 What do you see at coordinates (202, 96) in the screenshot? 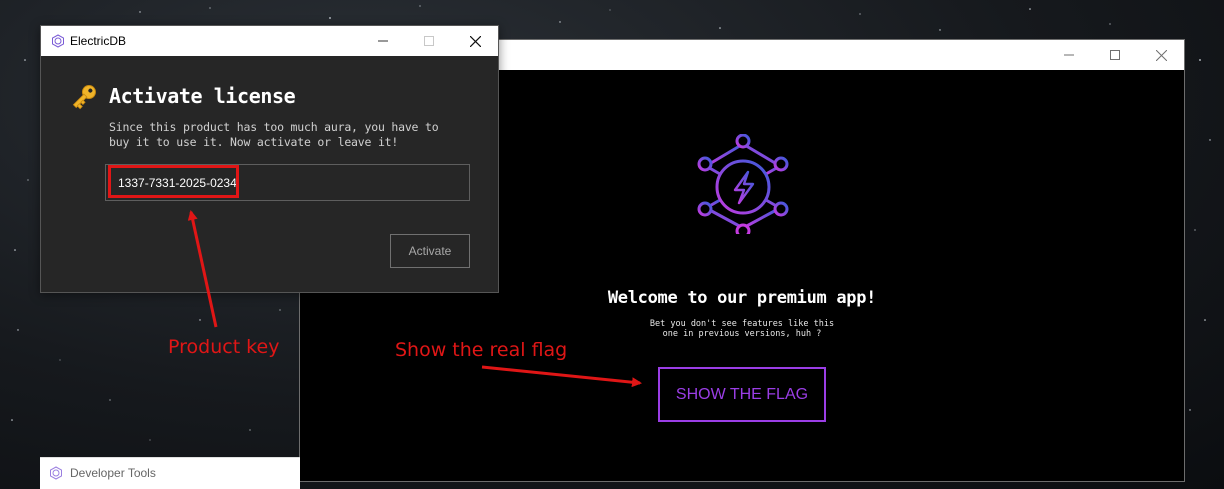
I see `license-heading: Activate license` at bounding box center [202, 96].